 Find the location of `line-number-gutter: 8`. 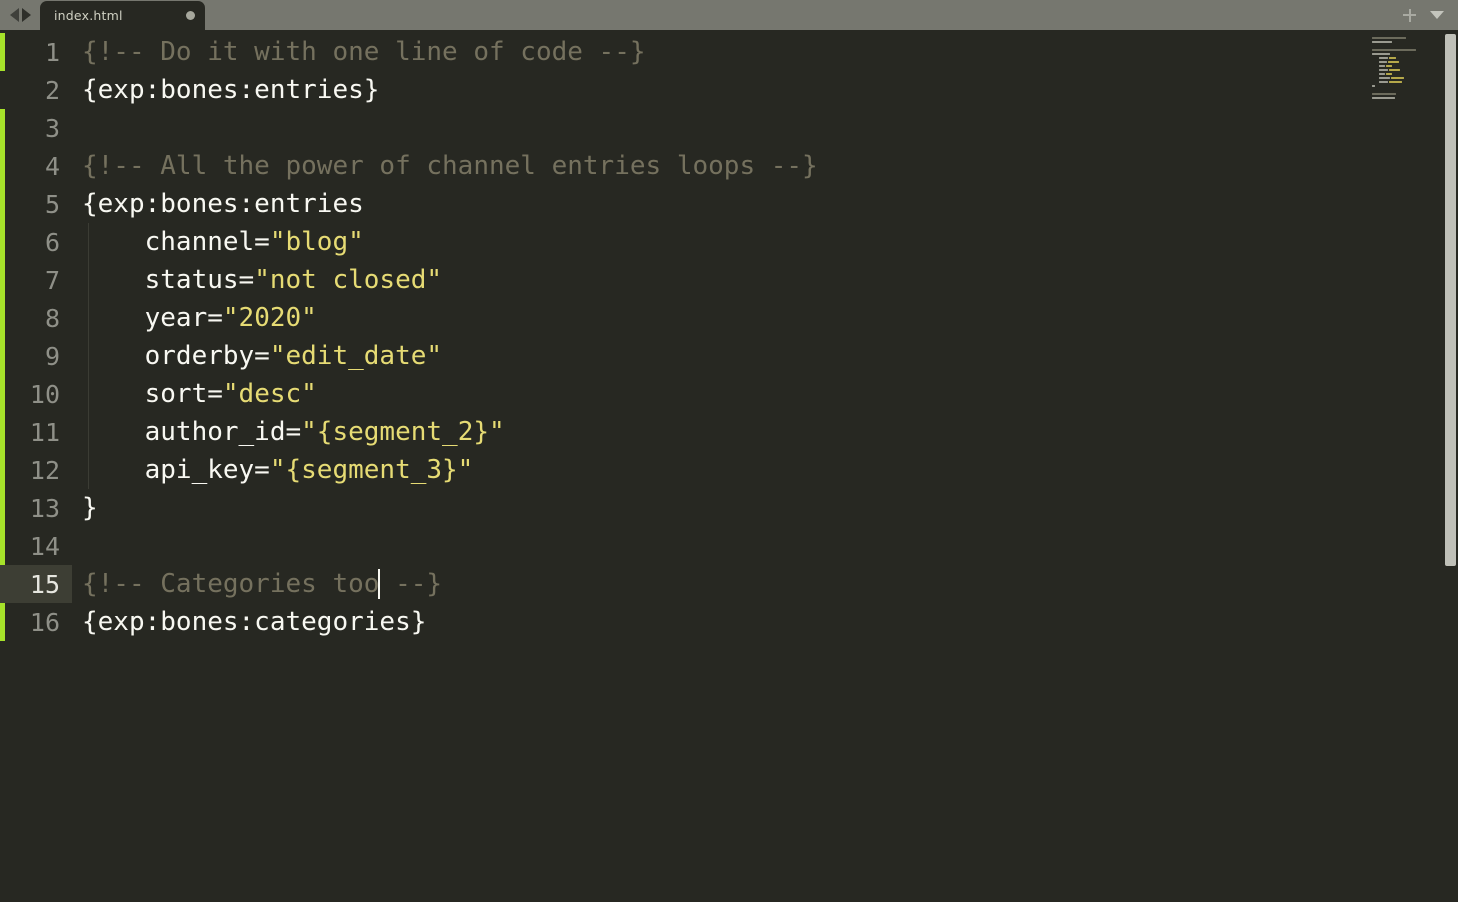

line-number-gutter: 8 is located at coordinates (36, 318).